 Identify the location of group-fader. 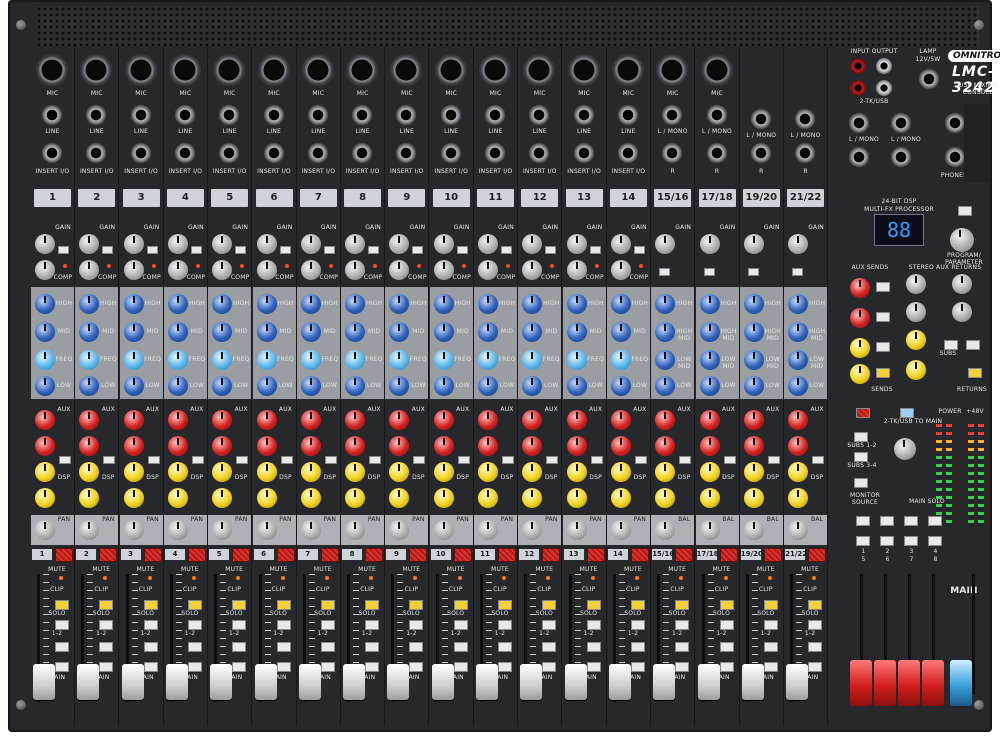
(933, 683).